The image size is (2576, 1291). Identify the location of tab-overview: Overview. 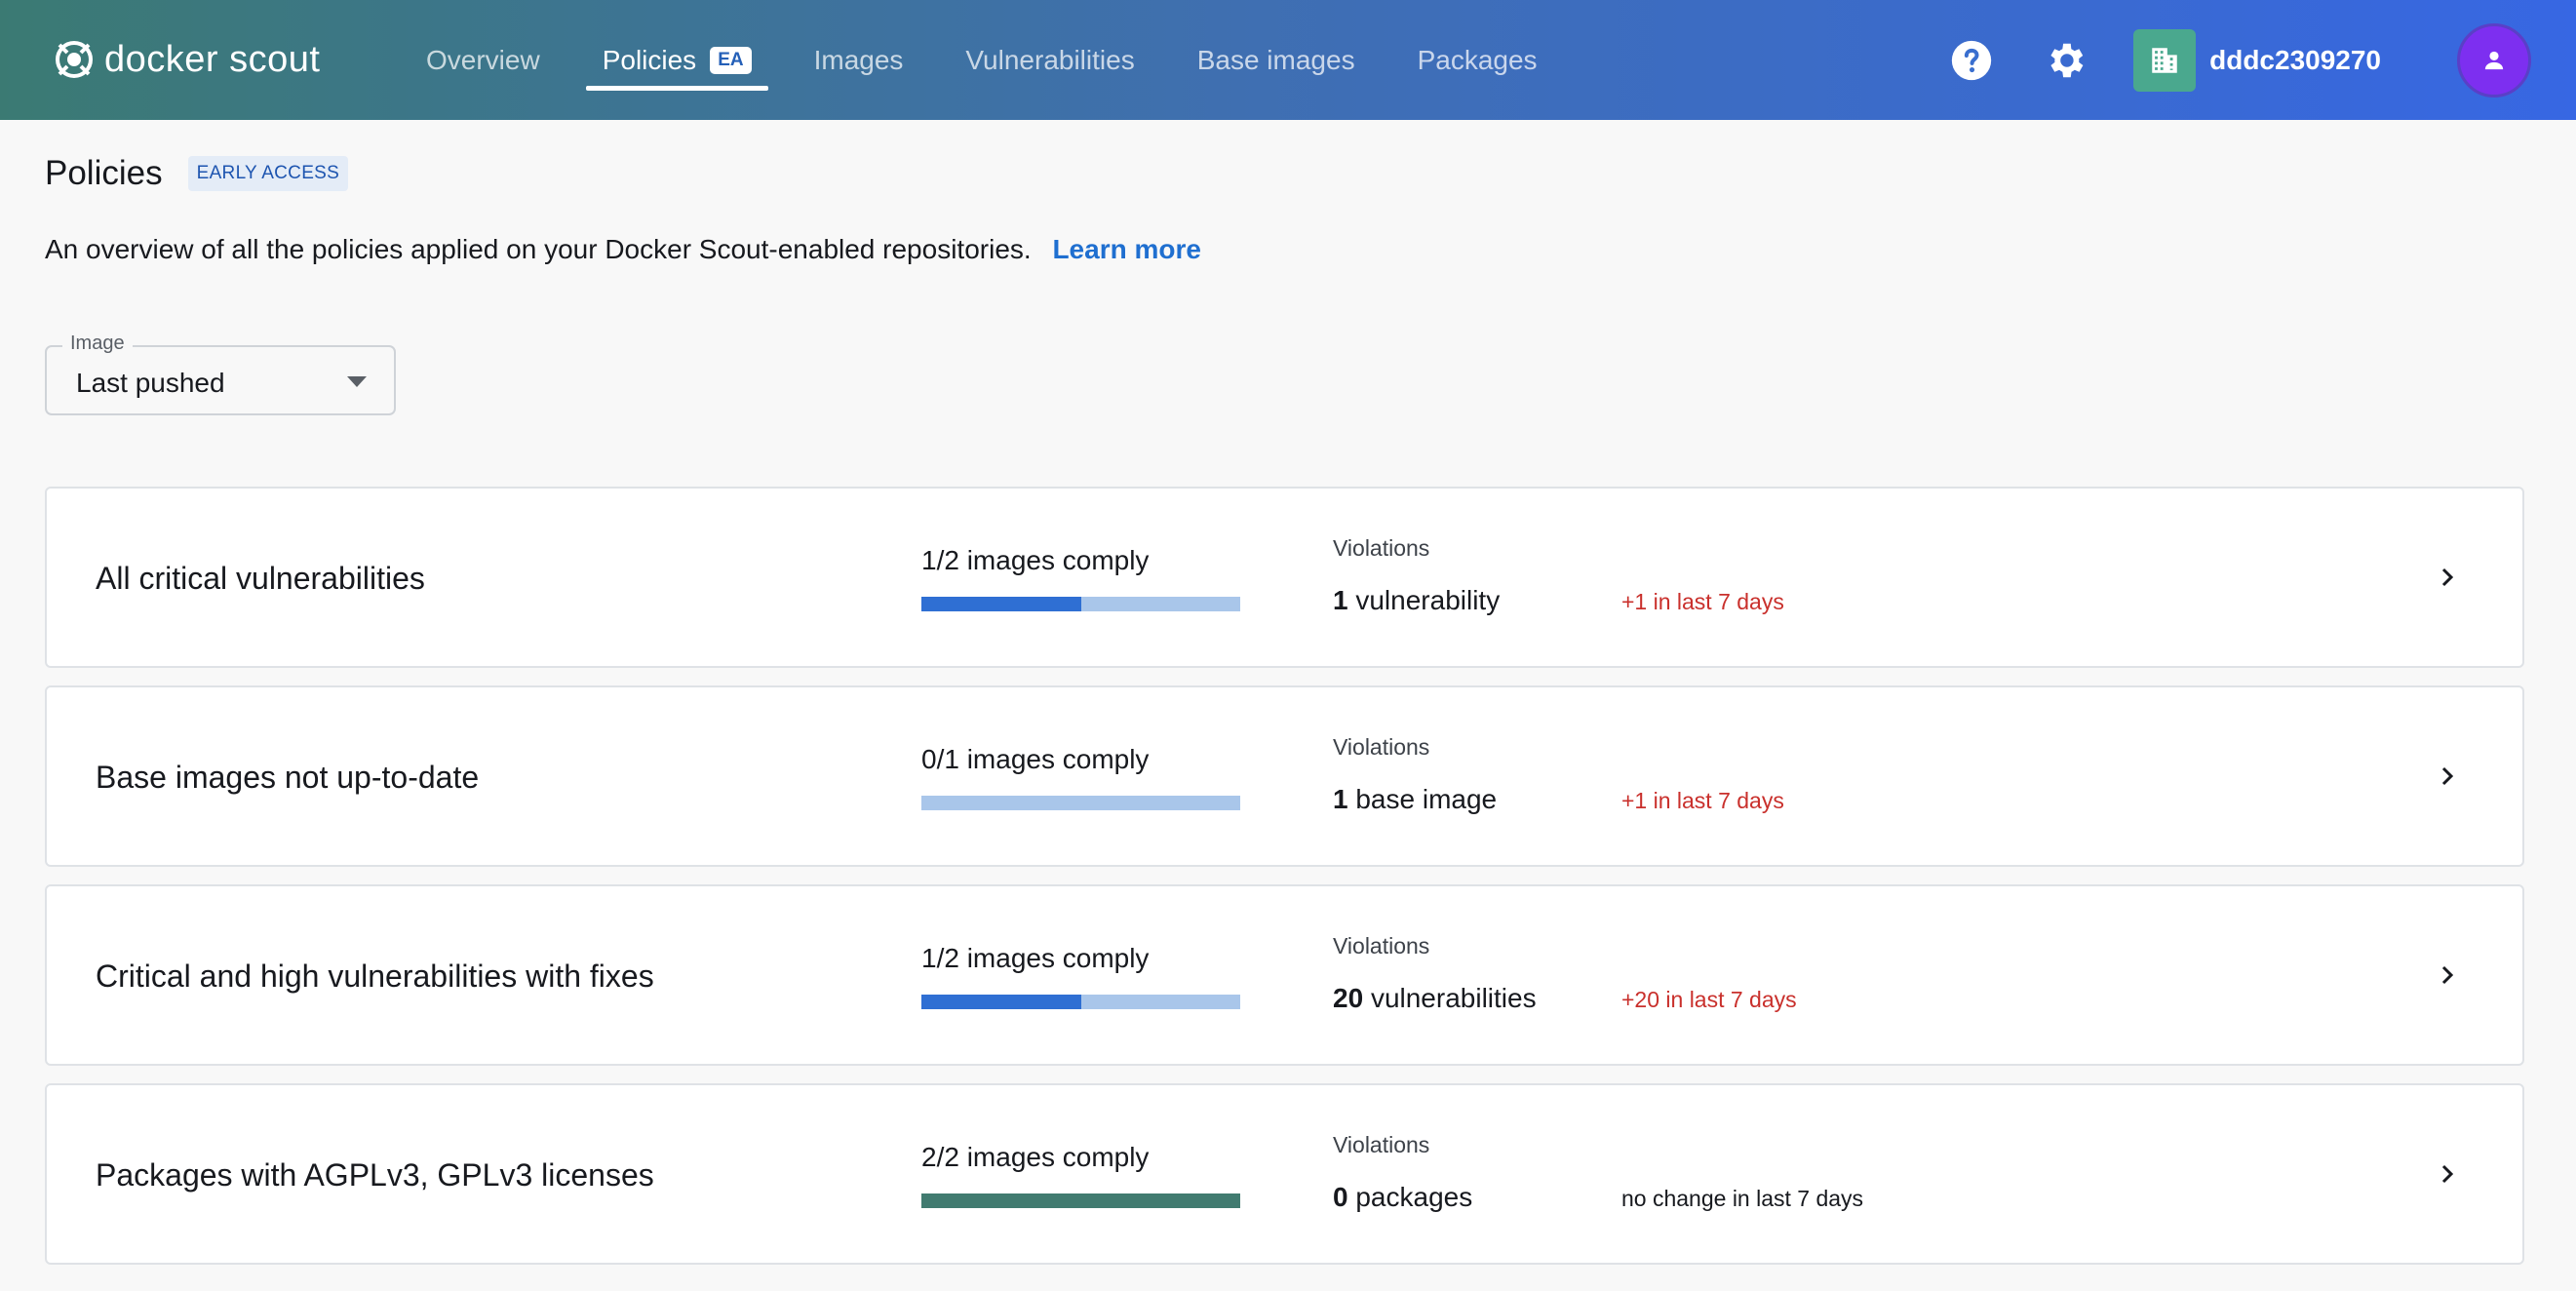
(483, 60).